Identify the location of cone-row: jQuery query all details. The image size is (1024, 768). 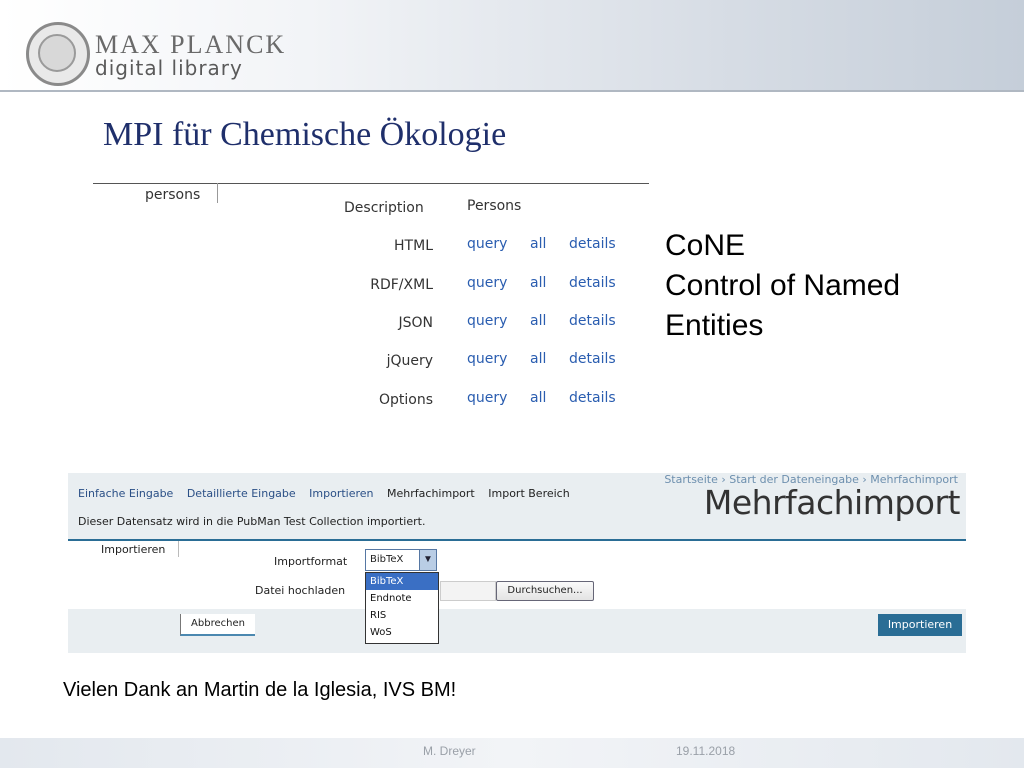
(490, 363).